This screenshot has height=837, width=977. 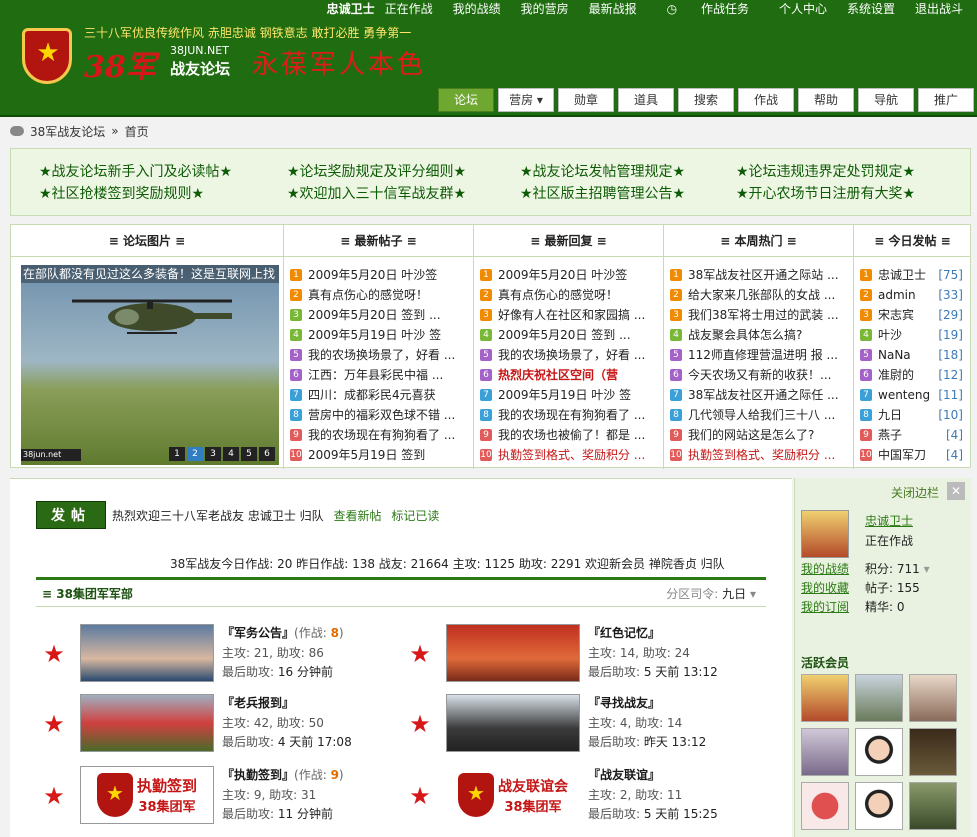 I want to click on my-subscriptions-link: 我的订阅, so click(x=825, y=607).